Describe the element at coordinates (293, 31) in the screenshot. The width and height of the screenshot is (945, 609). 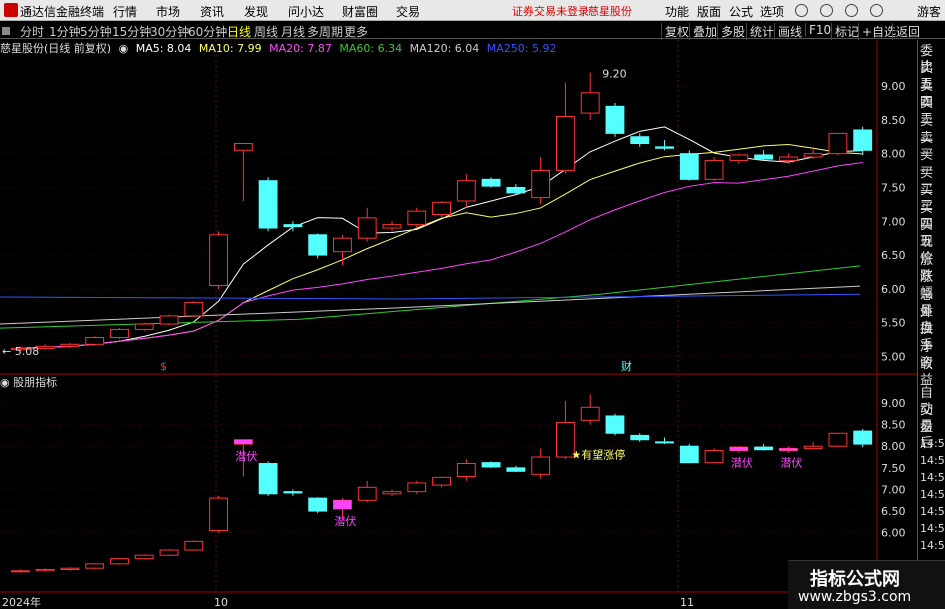
I see `period-monthly: 月线` at that location.